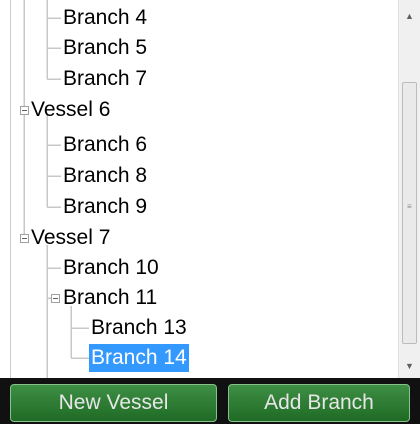  What do you see at coordinates (113, 403) in the screenshot?
I see `new-vessel-button: New Vessel` at bounding box center [113, 403].